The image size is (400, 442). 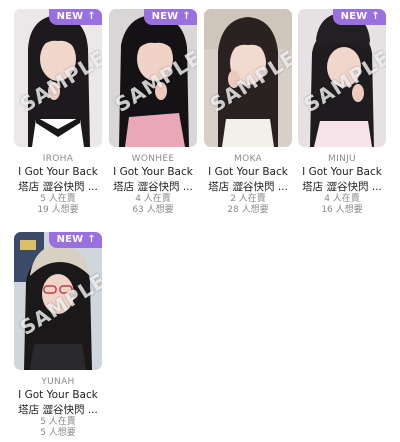 What do you see at coordinates (58, 382) in the screenshot?
I see `member-name: YUNAH` at bounding box center [58, 382].